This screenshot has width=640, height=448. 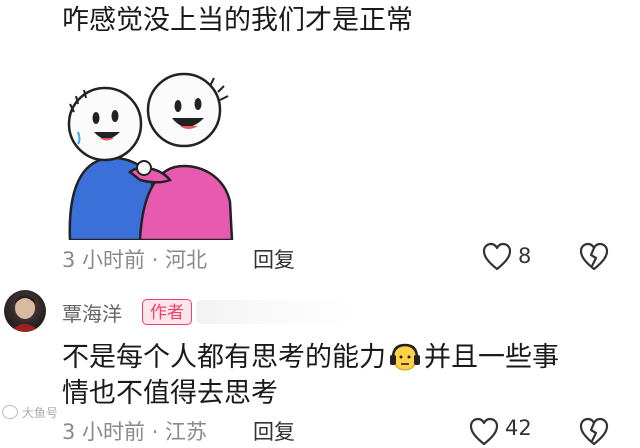 I want to click on comment-time-location: 3 小时前 · 河北, so click(x=135, y=260).